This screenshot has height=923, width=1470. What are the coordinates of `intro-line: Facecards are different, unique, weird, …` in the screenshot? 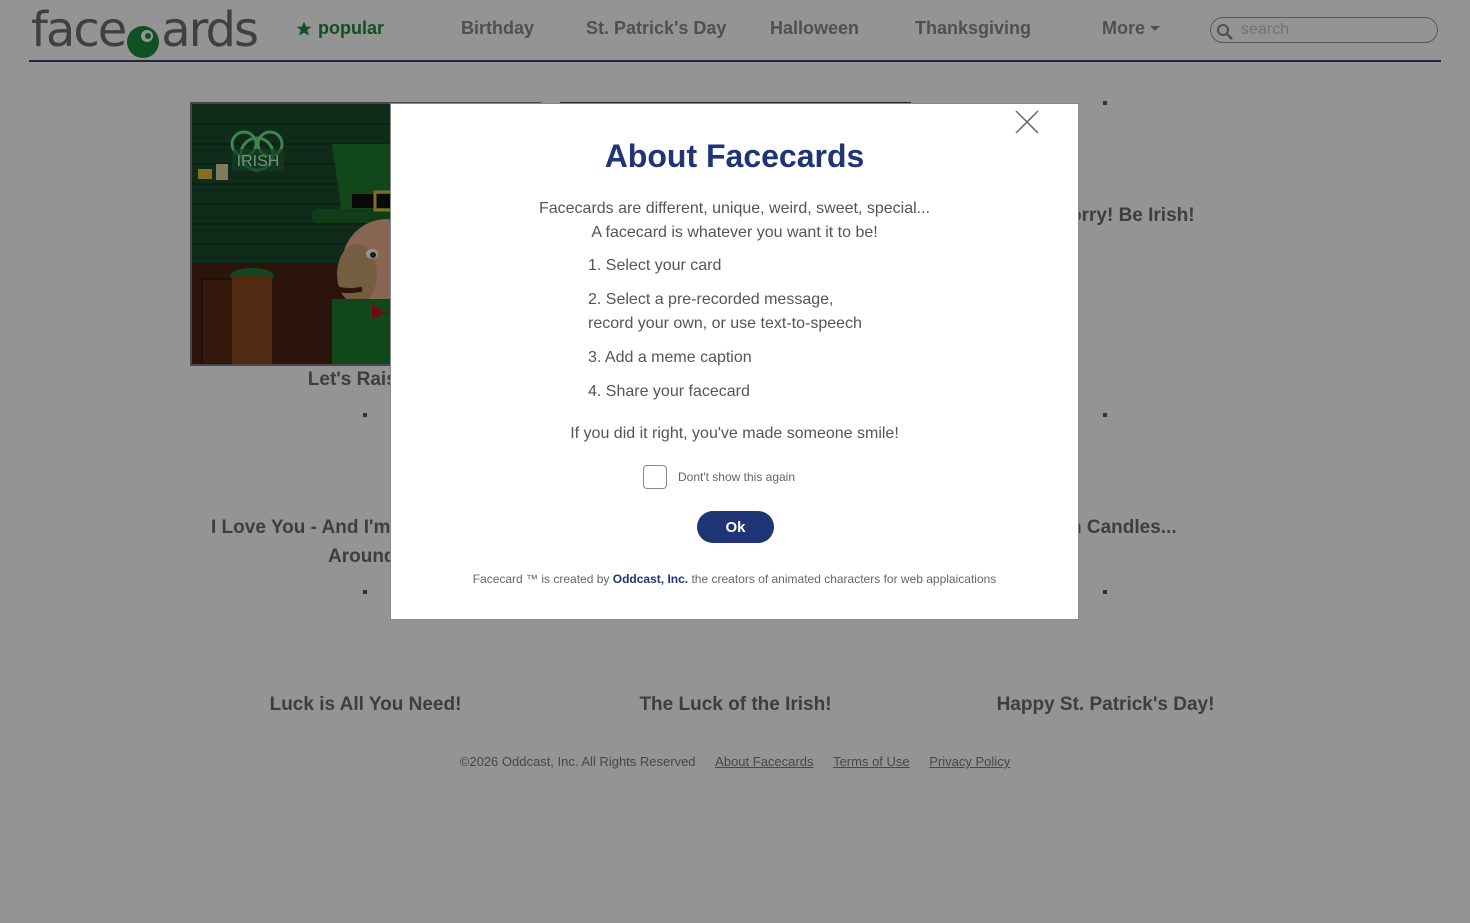 It's located at (734, 208).